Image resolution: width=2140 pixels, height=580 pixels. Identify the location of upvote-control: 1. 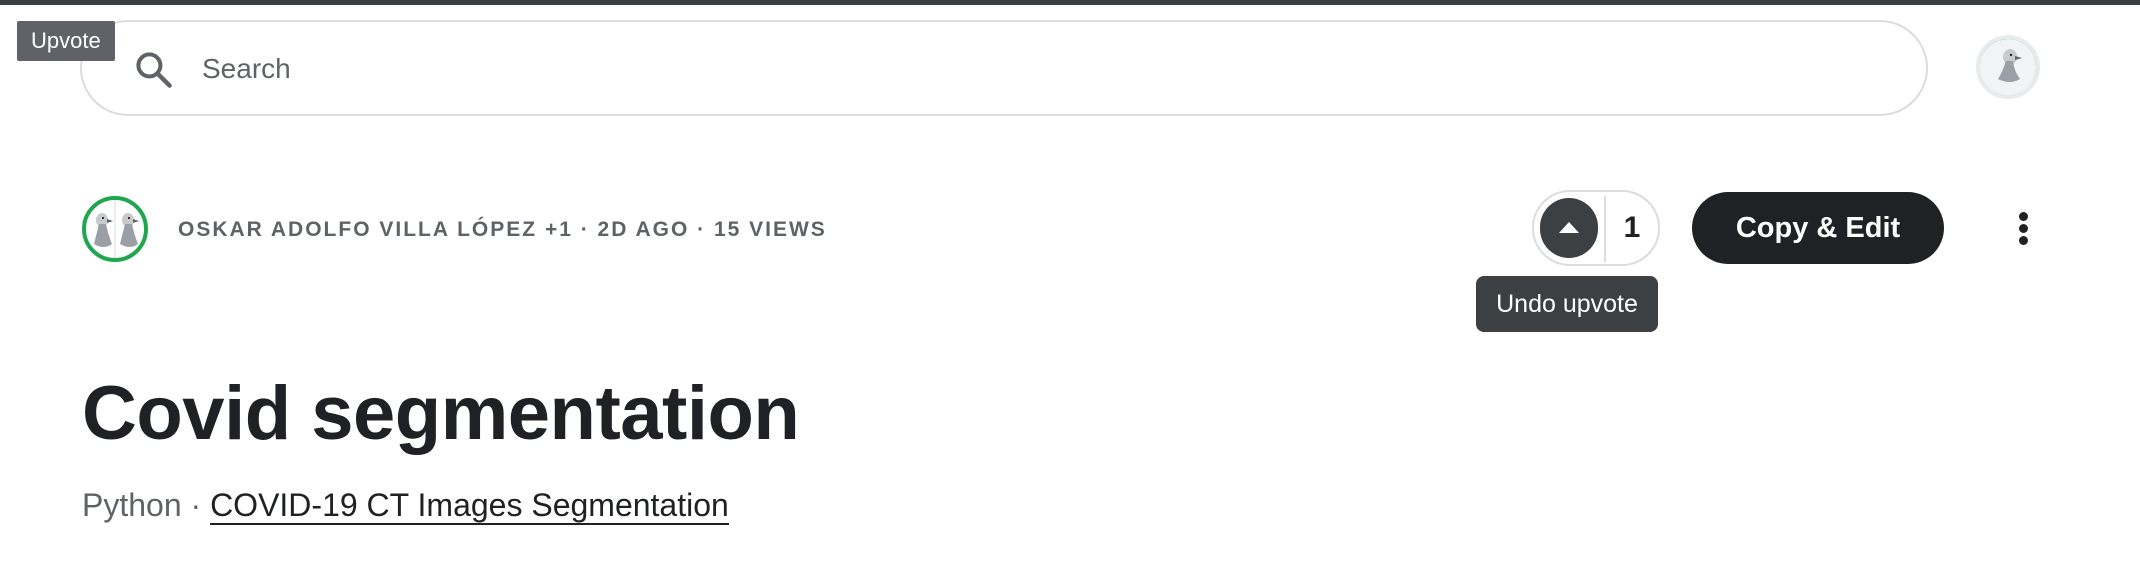
(1596, 228).